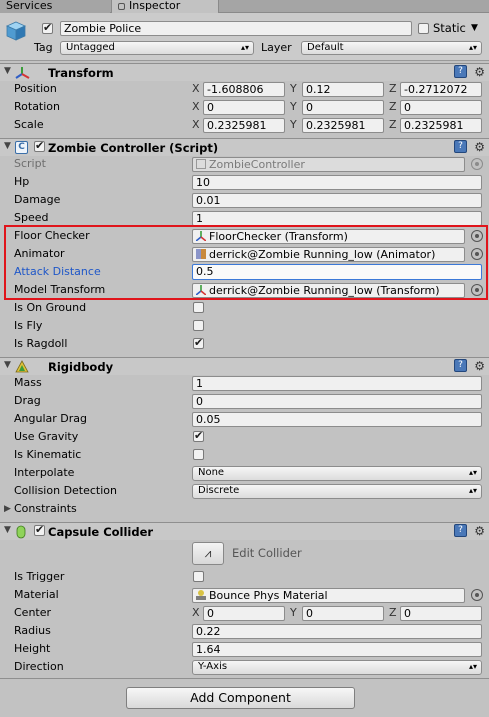 This screenshot has height=717, width=489. I want to click on model-transform-field: derrick@Zombie Running_low (Transform), so click(328, 290).